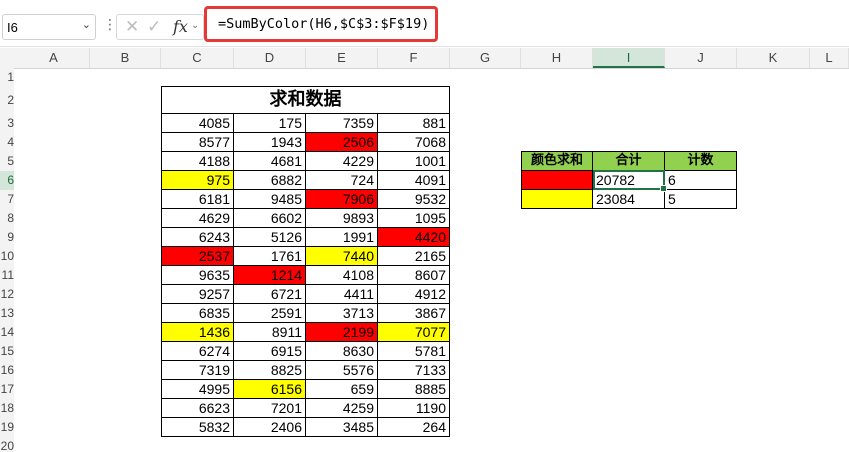  I want to click on row-header-3: 3, so click(7, 123).